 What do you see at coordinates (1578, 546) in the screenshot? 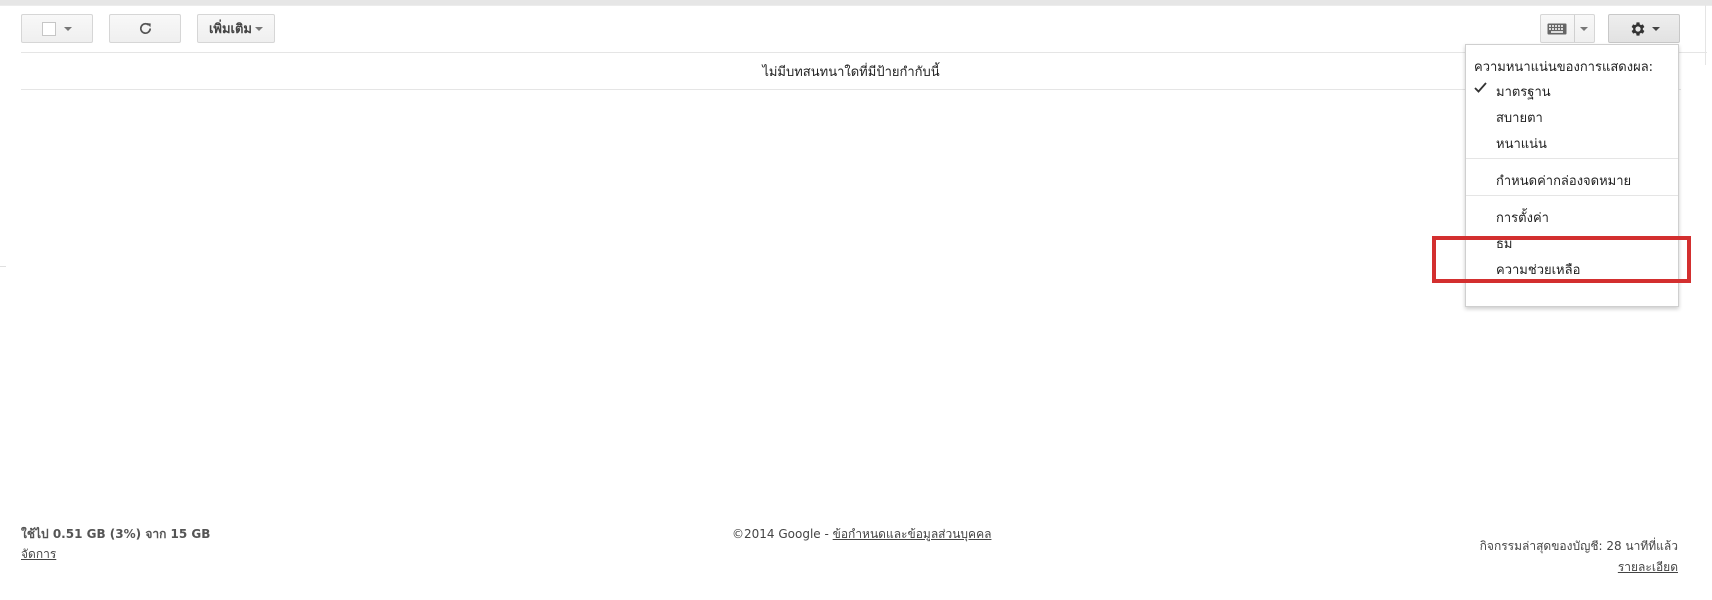
I see `last-activity-text: กิจกรรมล่าสุดของบัญชี: 28 นาทีที่แล้ว` at bounding box center [1578, 546].